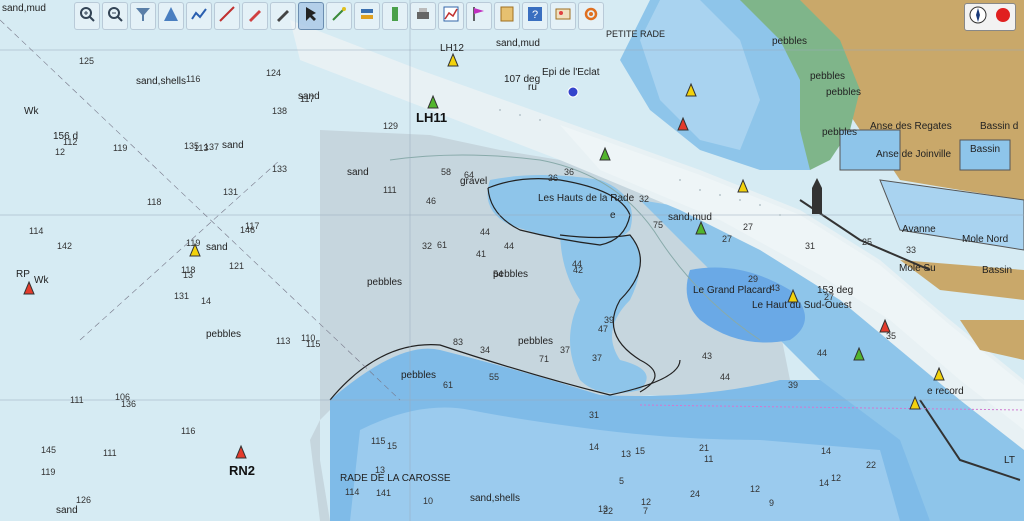 The height and width of the screenshot is (521, 1024). I want to click on compass-icon, so click(978, 17).